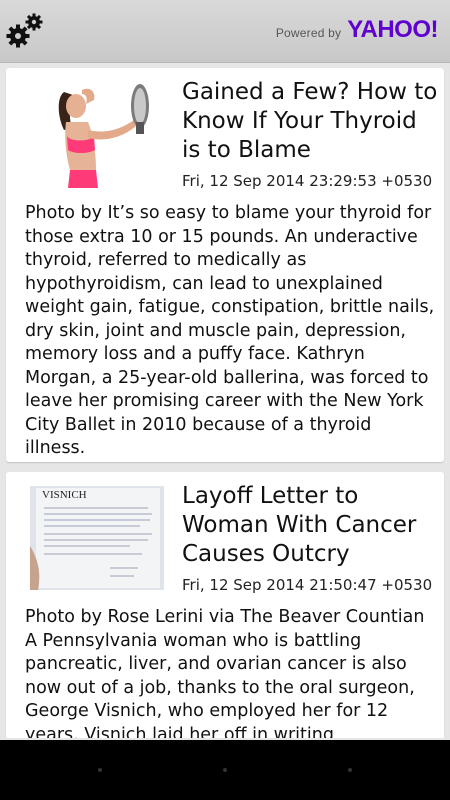 The height and width of the screenshot is (800, 450). Describe the element at coordinates (308, 33) in the screenshot. I see `powered-by-label: Powered by` at that location.